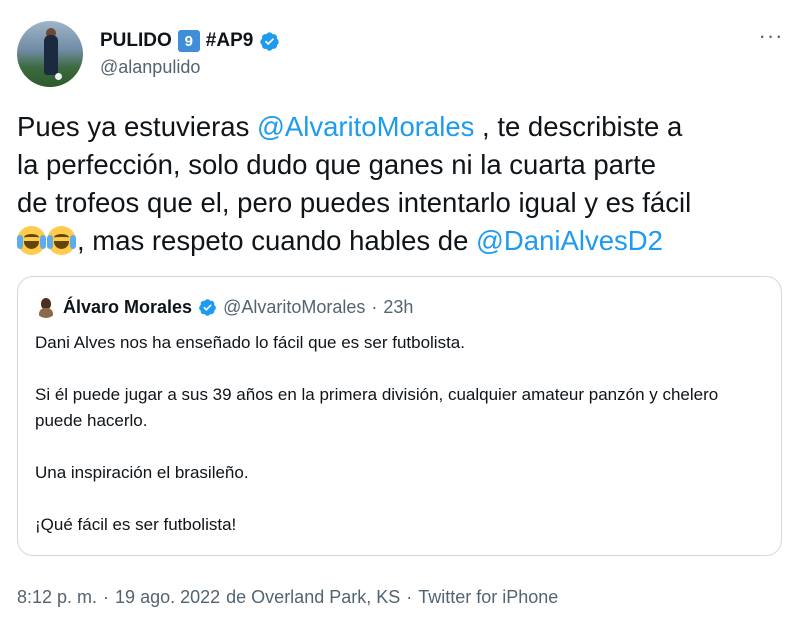 The image size is (799, 620). I want to click on more-options-button: ···, so click(771, 35).